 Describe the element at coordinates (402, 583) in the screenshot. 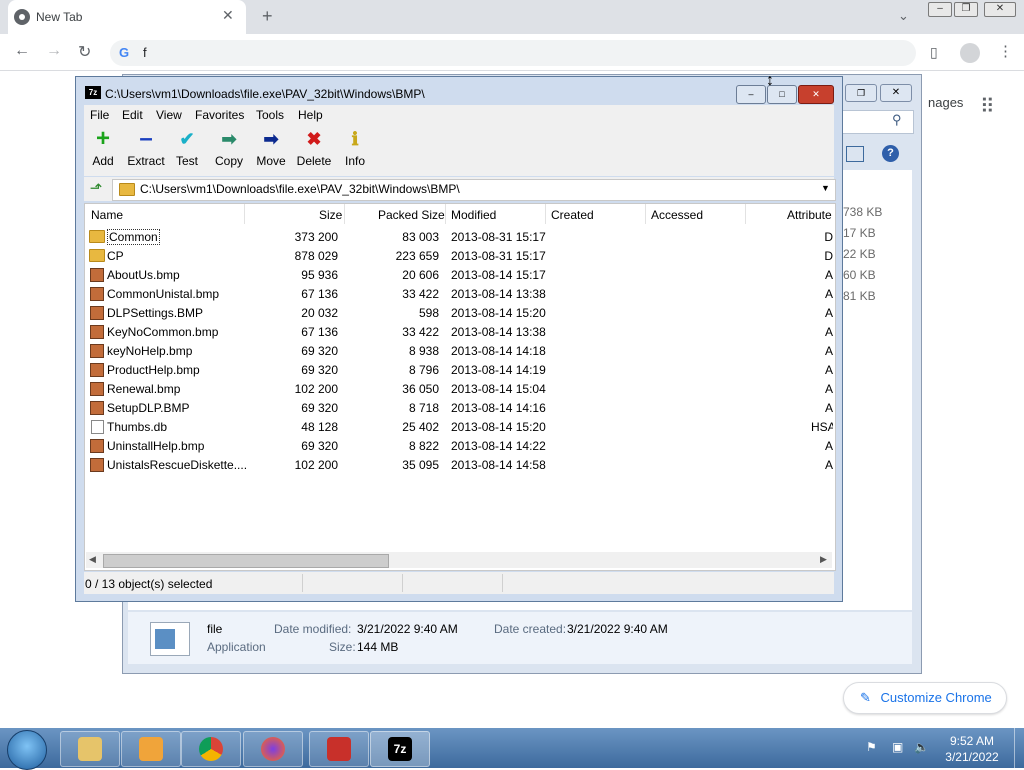

I see `status-divider` at that location.